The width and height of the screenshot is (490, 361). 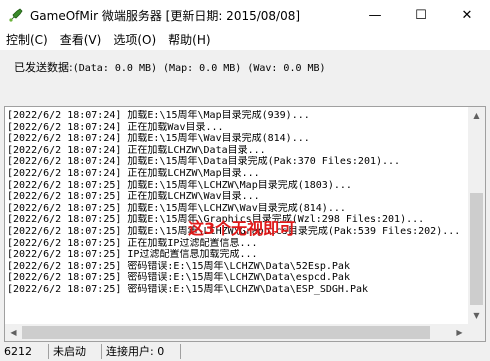 What do you see at coordinates (476, 332) in the screenshot?
I see `scrollbar-corner` at bounding box center [476, 332].